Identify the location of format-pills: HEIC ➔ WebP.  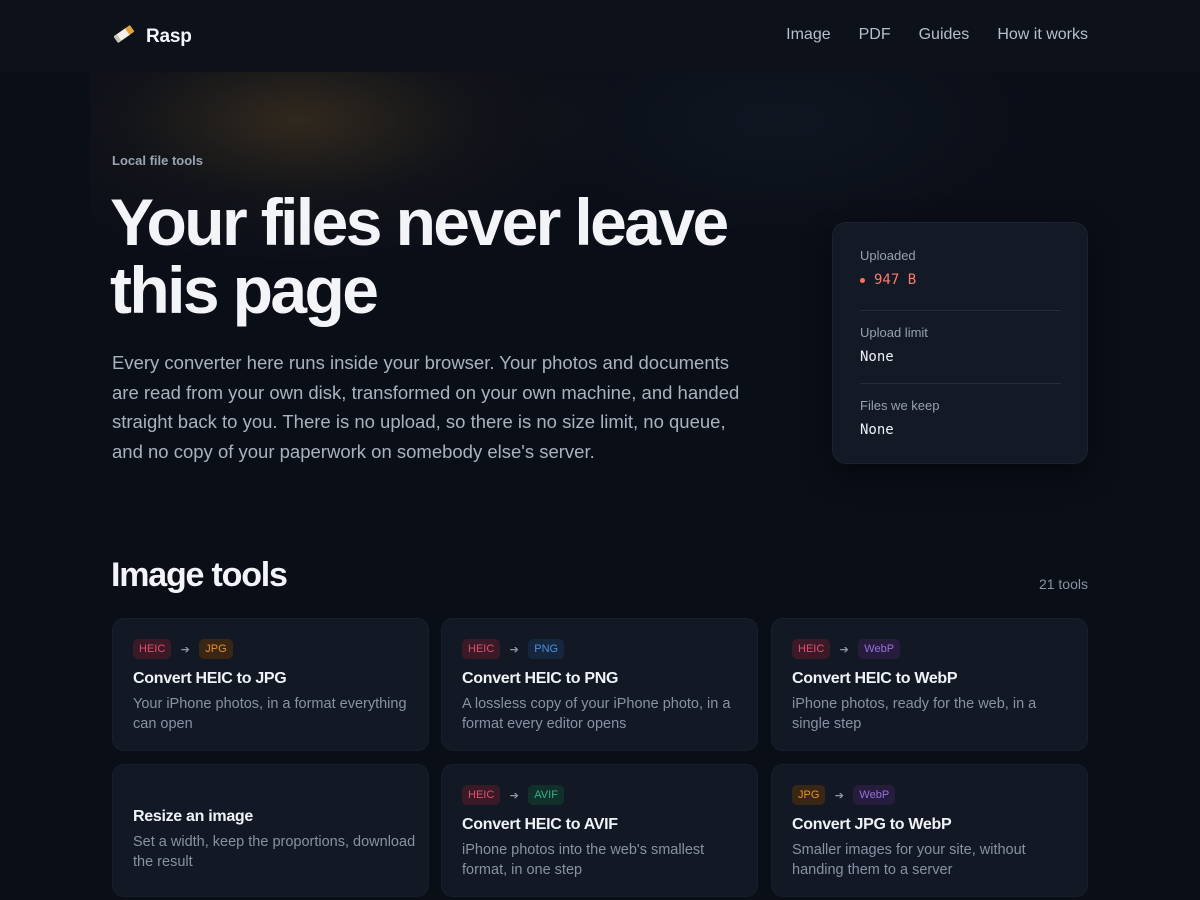
(846, 649).